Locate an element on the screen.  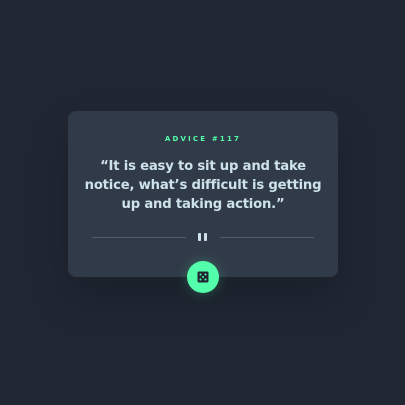
divider is located at coordinates (203, 237).